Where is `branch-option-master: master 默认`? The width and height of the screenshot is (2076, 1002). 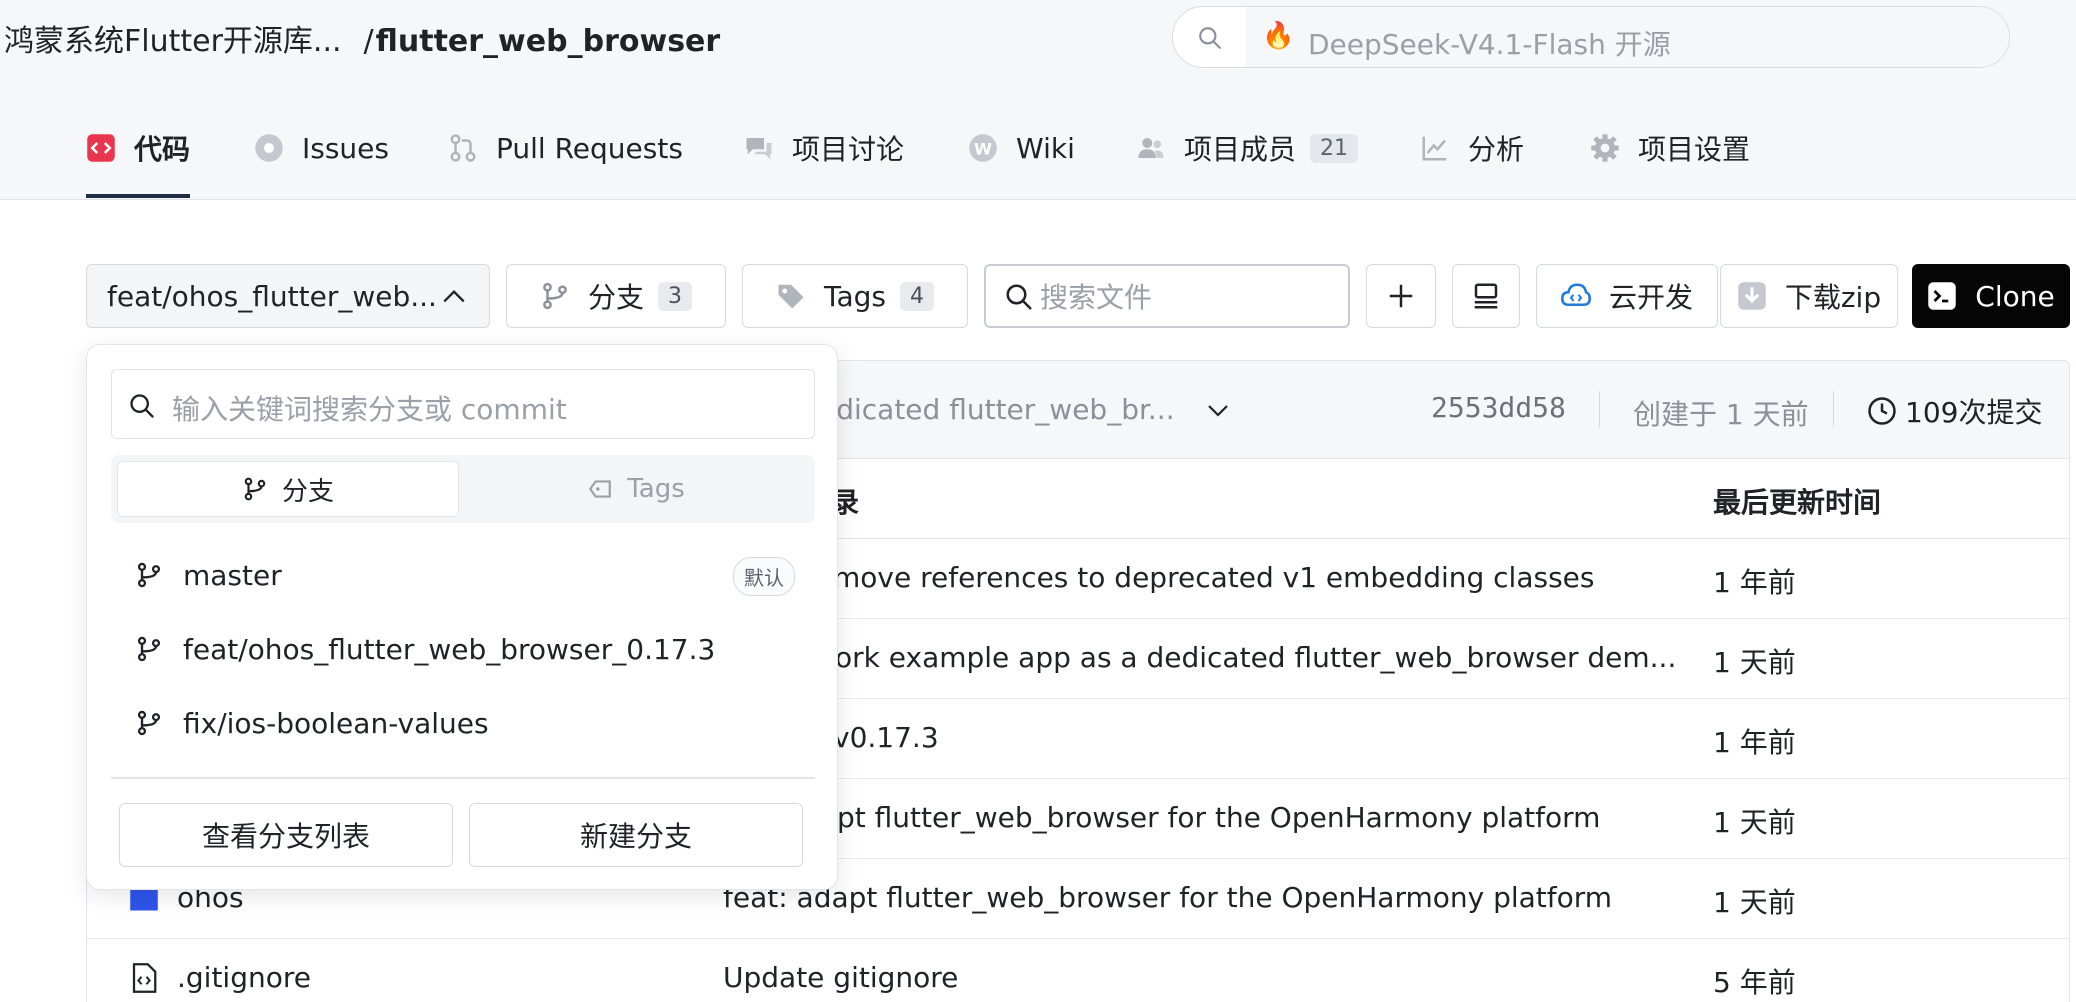
branch-option-master: master 默认 is located at coordinates (465, 575).